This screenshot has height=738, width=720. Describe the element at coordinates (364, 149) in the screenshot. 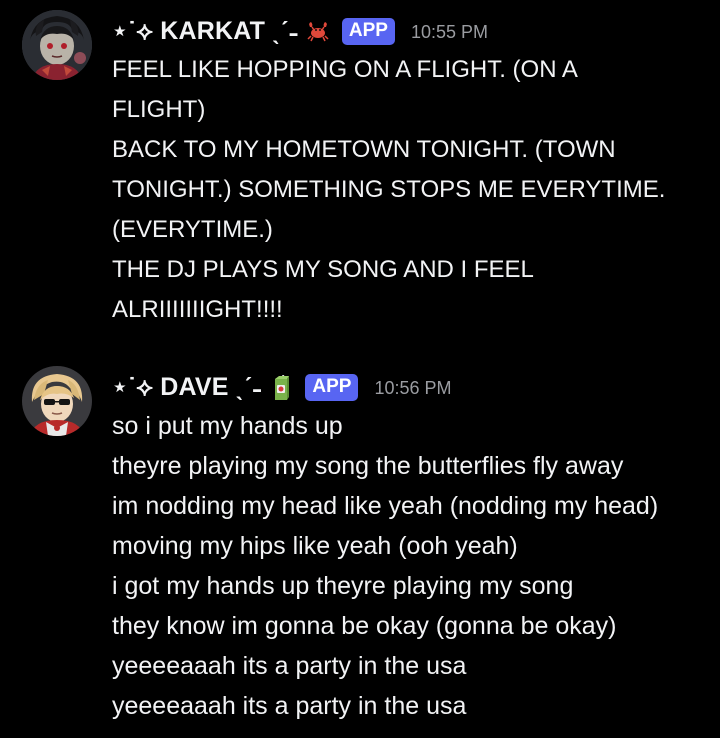

I see `message-line: BACK TO MY HOMETOWN TONIGHT. (TOWN` at that location.